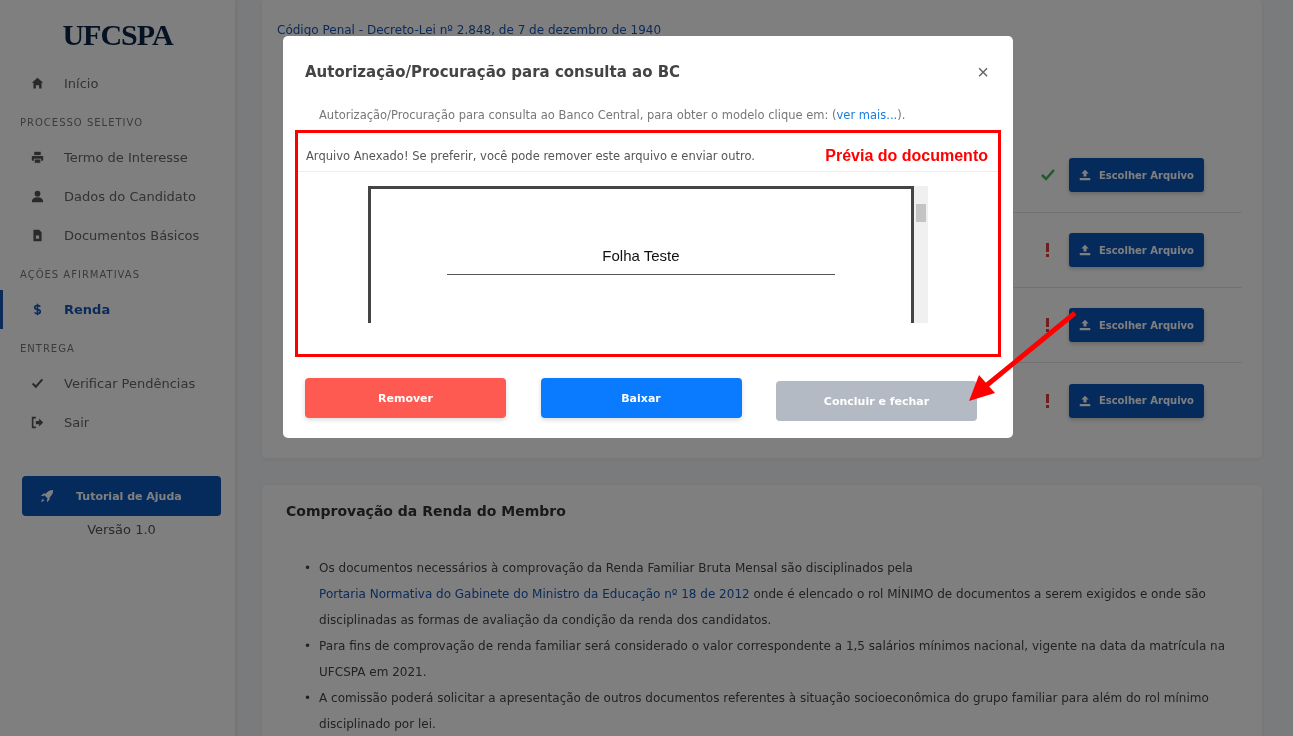 This screenshot has height=736, width=1293. I want to click on sidebar-item: Dados do Candidato, so click(117, 196).